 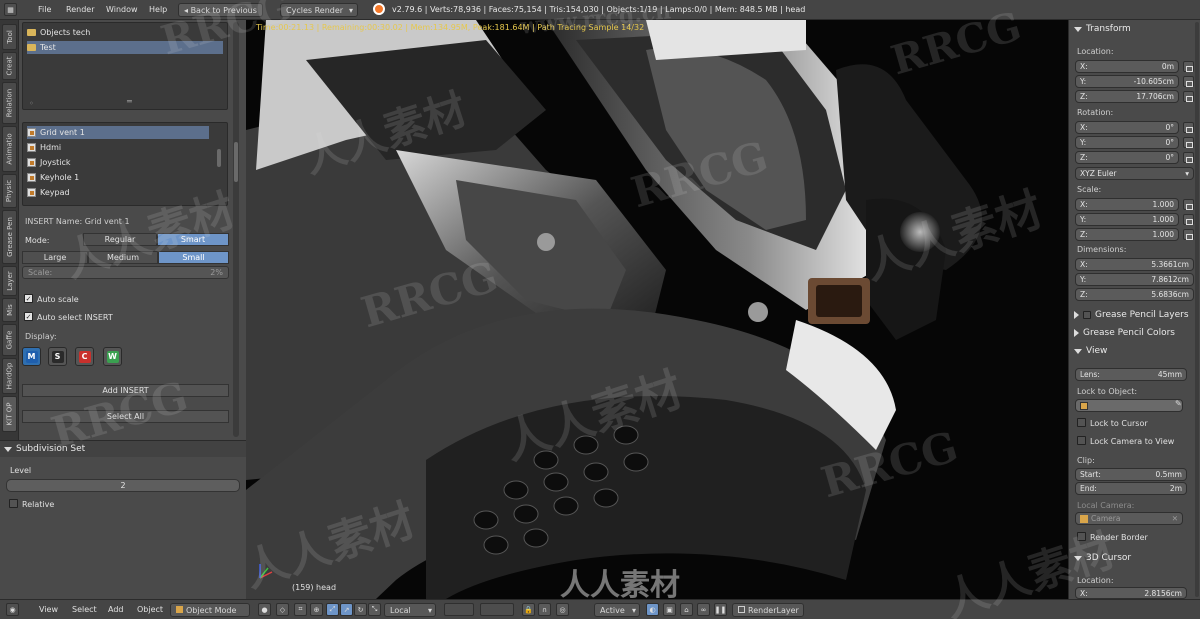 I want to click on dimensions-x-field: X: 5.3661cm, so click(x=1134, y=264).